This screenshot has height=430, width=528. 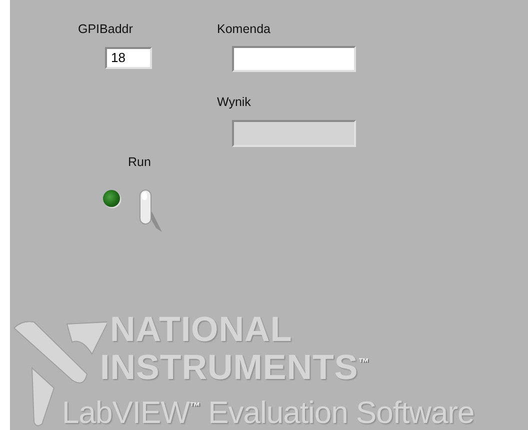 I want to click on input-field, so click(x=294, y=59).